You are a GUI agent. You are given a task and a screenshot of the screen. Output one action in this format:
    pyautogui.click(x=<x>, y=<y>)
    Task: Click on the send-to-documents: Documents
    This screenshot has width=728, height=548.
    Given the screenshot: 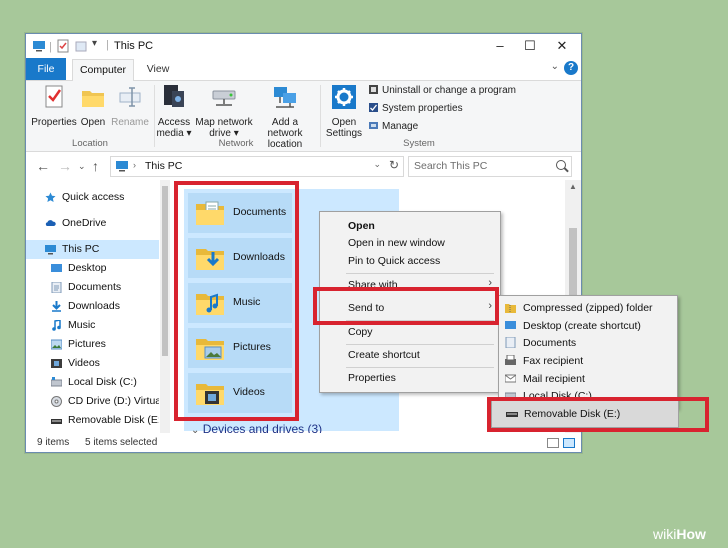 What is the action you would take?
    pyautogui.click(x=540, y=343)
    